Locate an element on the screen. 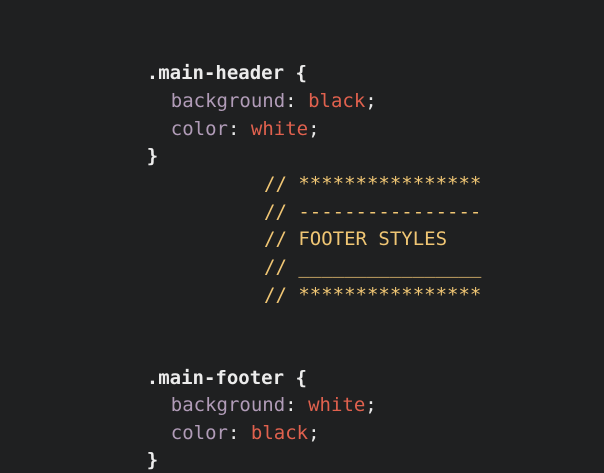 The image size is (604, 473). code-line-header-background: background: black; is located at coordinates (251, 86).